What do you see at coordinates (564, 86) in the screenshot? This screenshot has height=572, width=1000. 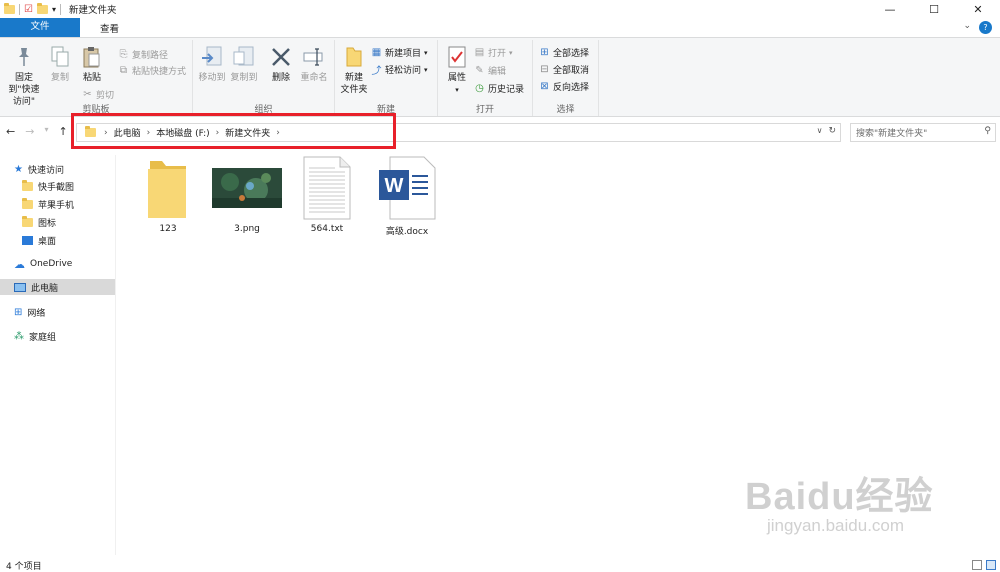 I see `invert-selection-button: ⊠ 反向选择` at bounding box center [564, 86].